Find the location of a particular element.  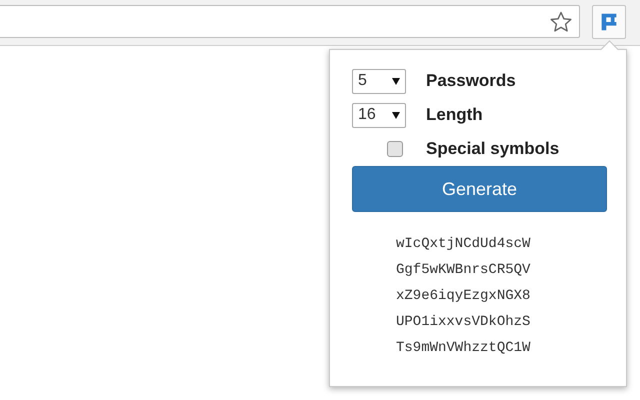

checkbox is located at coordinates (395, 149).